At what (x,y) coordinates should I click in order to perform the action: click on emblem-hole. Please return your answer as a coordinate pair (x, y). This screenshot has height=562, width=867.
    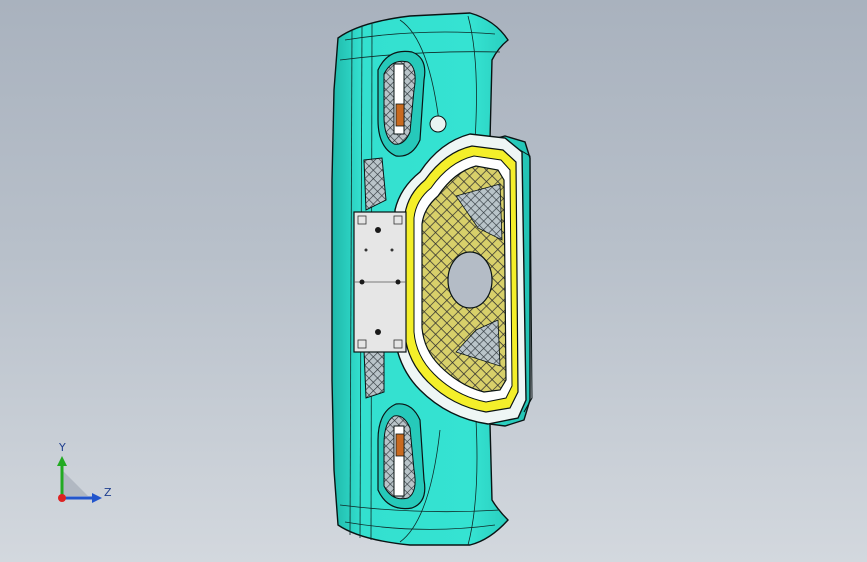
    Looking at the image, I should click on (470, 280).